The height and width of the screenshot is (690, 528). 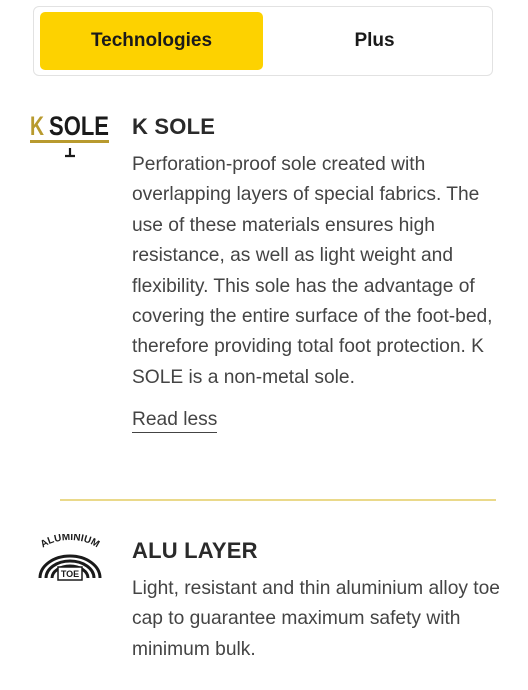 What do you see at coordinates (79, 126) in the screenshot?
I see `svg-text: SOLE` at bounding box center [79, 126].